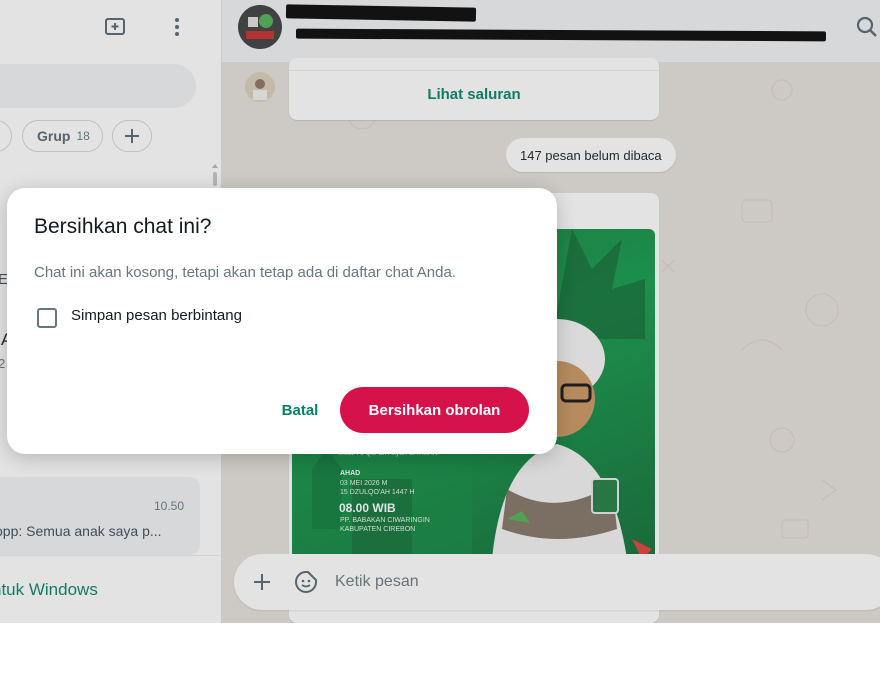  I want to click on keep-starred-checkbox, so click(47, 318).